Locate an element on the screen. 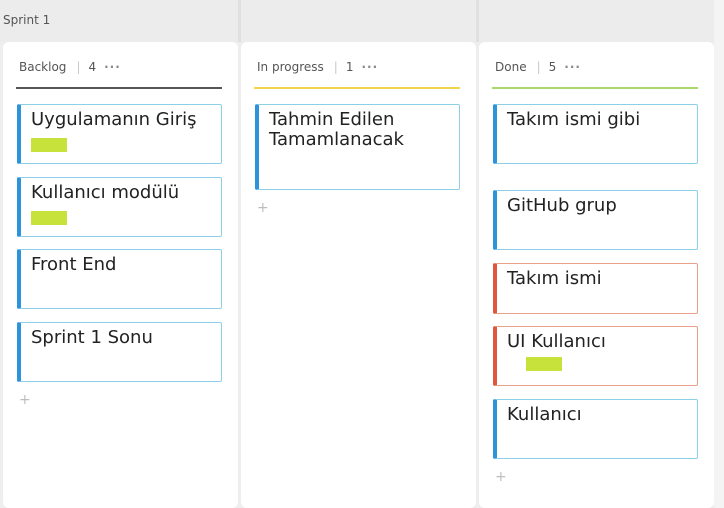 The image size is (724, 508). task-card: GitHub grup is located at coordinates (595, 220).